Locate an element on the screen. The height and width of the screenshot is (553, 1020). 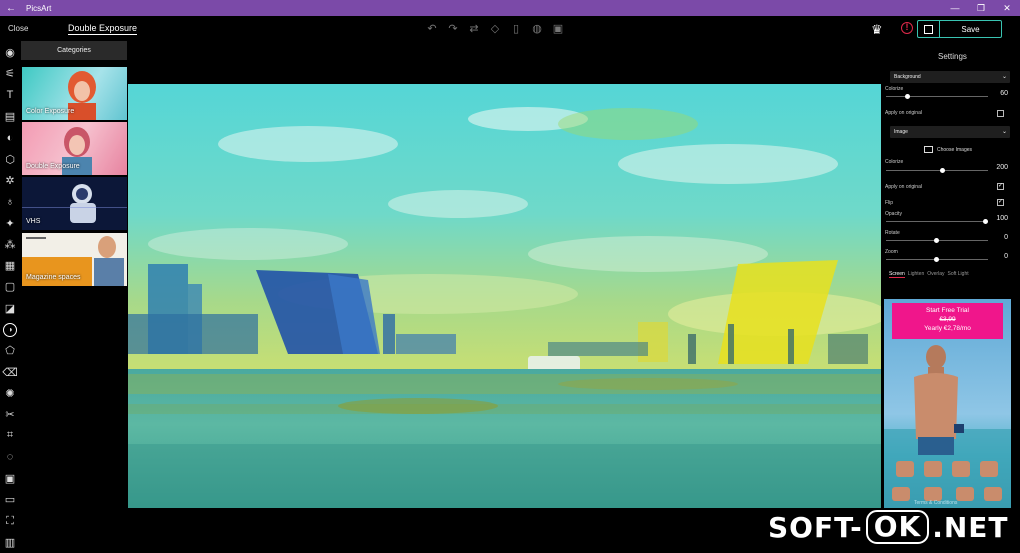
clone-icon: ✺ is located at coordinates (10, 393).